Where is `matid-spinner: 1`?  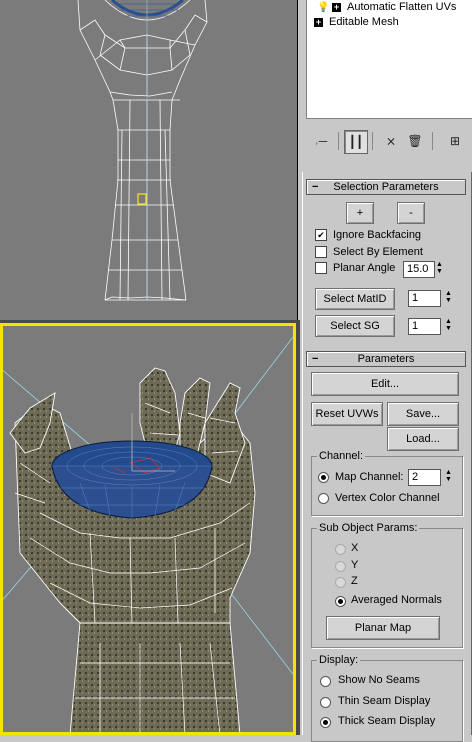 matid-spinner: 1 is located at coordinates (424, 298).